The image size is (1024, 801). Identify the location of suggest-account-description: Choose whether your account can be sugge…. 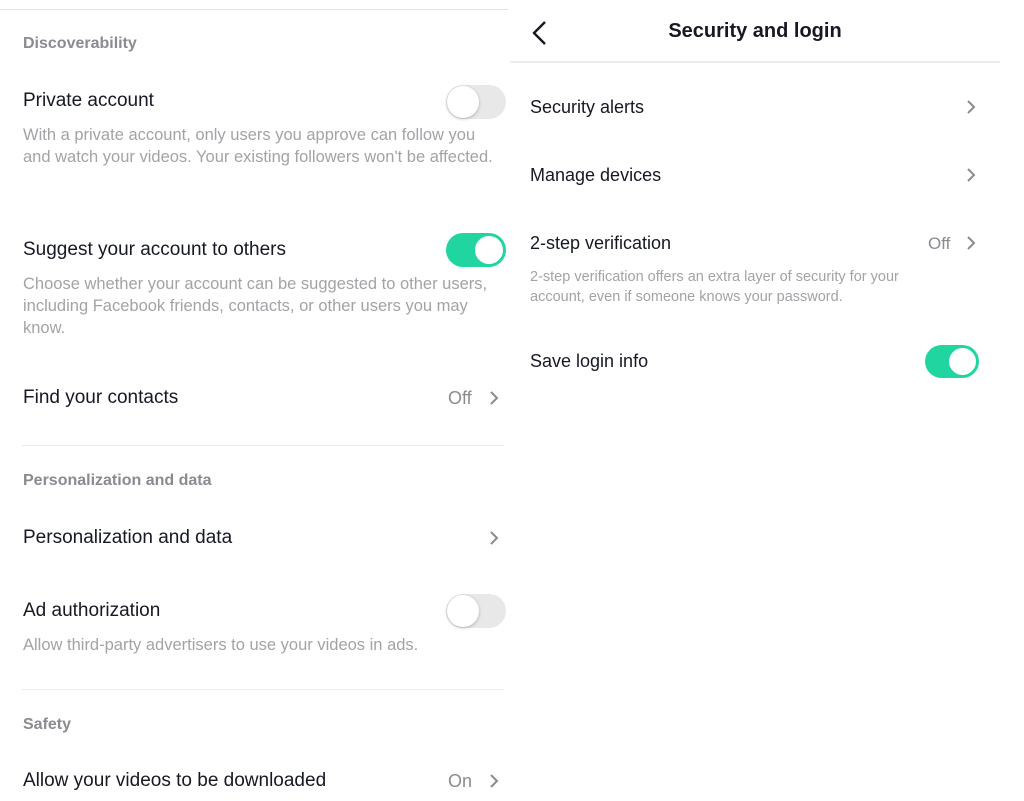
(255, 306).